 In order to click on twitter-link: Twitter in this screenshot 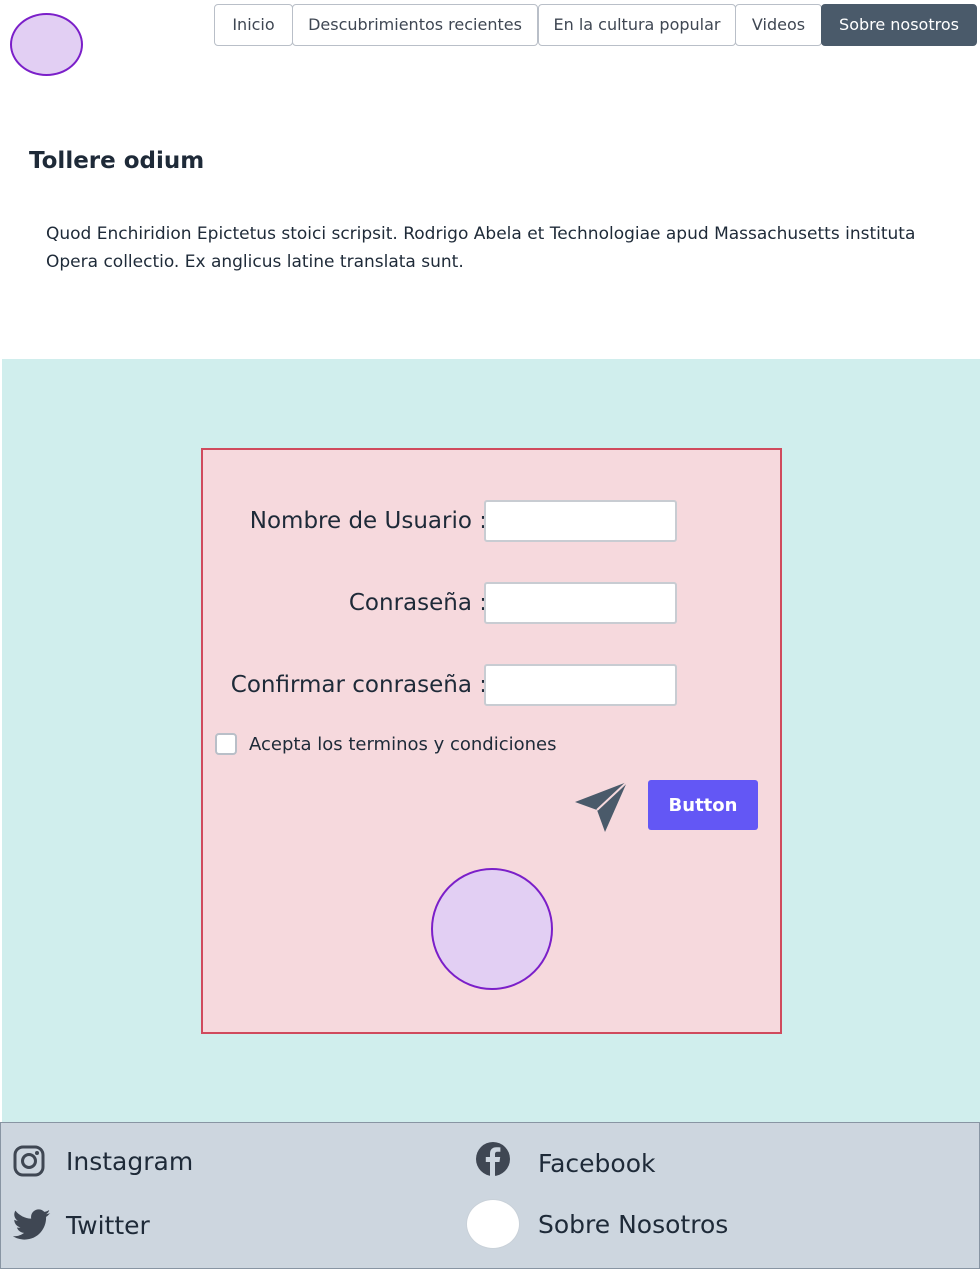, I will do `click(81, 1225)`.